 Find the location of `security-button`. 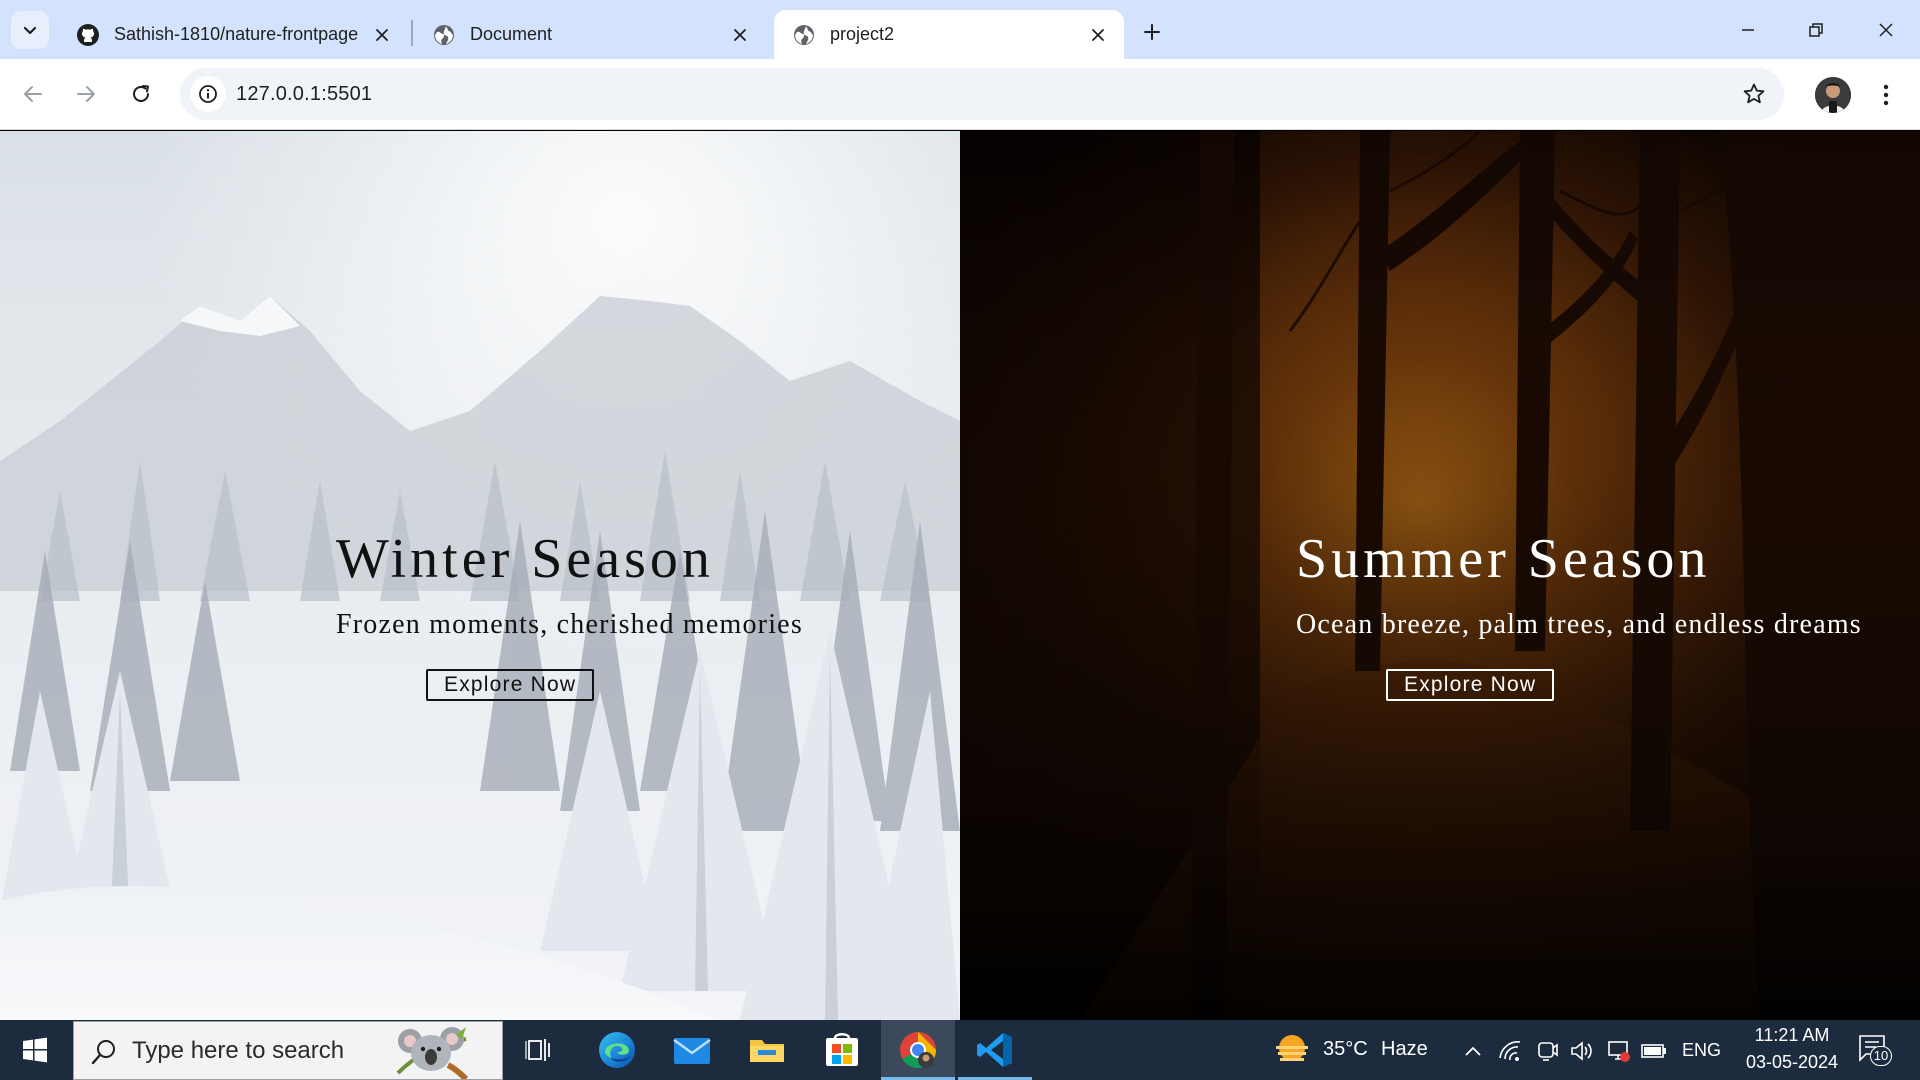

security-button is located at coordinates (1619, 1051).